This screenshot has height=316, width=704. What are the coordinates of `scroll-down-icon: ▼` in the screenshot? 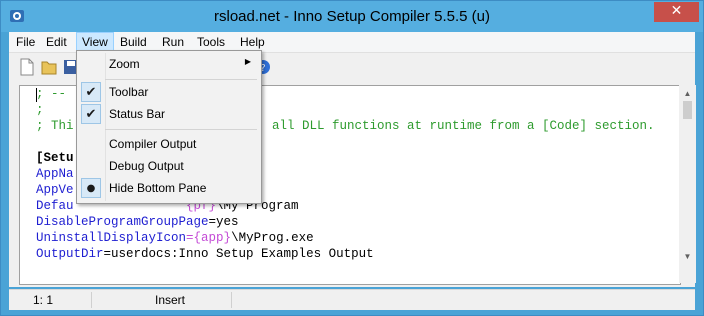 It's located at (687, 256).